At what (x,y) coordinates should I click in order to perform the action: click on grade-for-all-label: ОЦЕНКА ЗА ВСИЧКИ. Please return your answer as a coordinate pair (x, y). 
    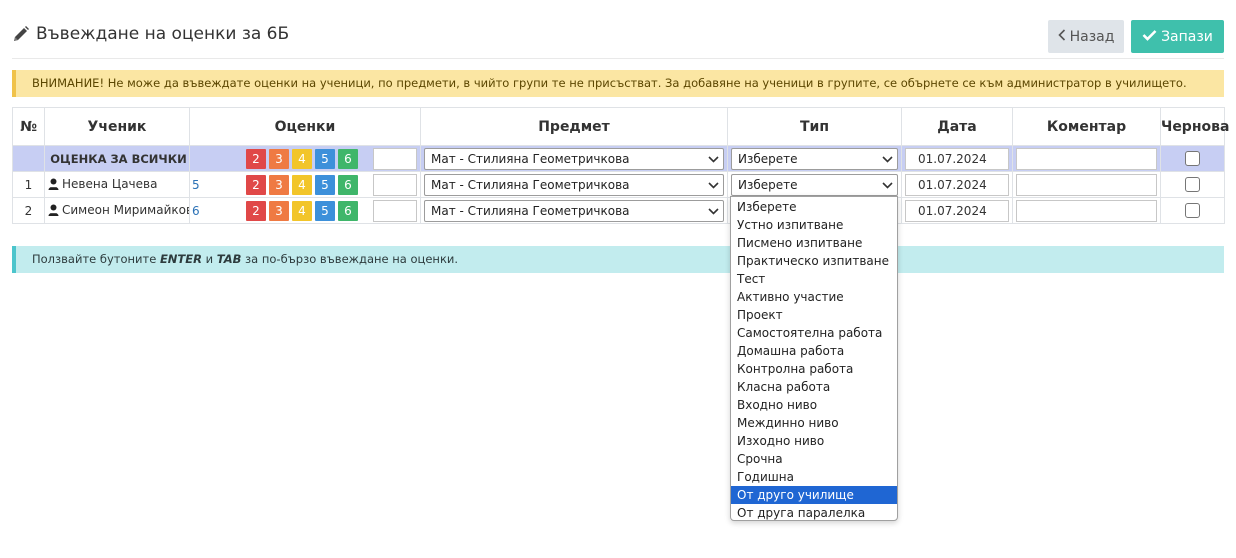
    Looking at the image, I should click on (117, 158).